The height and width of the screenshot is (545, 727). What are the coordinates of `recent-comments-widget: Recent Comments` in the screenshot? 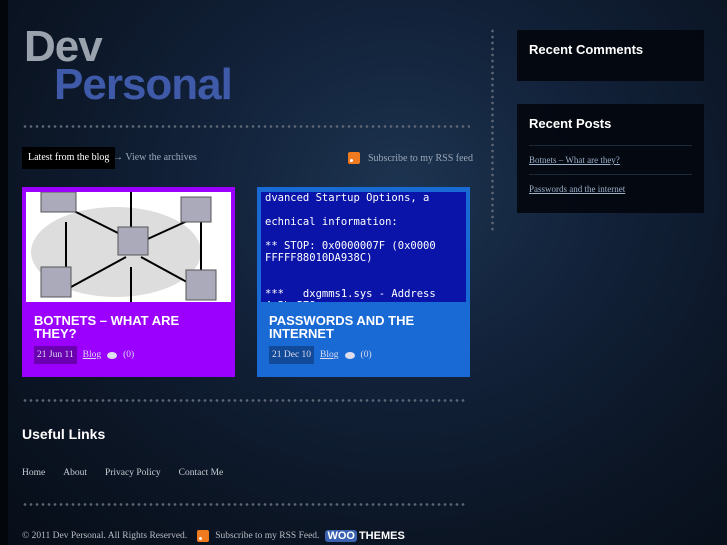 It's located at (610, 55).